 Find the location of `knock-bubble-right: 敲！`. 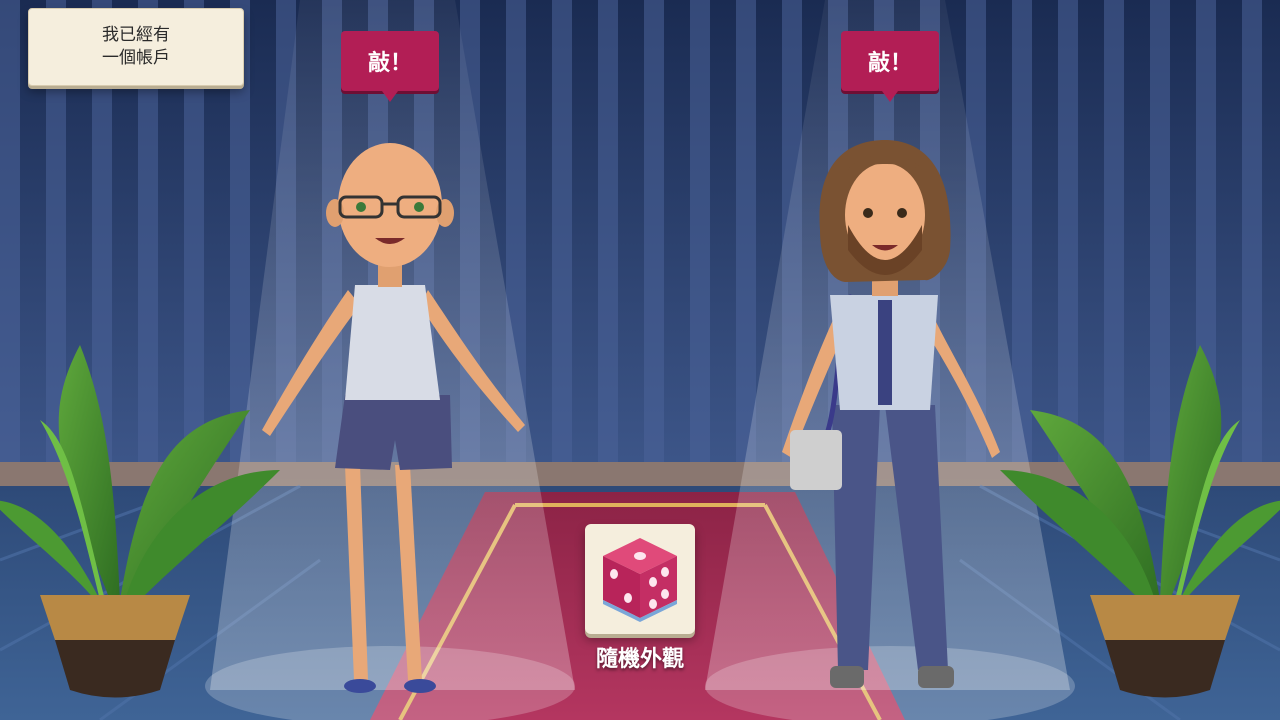

knock-bubble-right: 敲！ is located at coordinates (890, 66).